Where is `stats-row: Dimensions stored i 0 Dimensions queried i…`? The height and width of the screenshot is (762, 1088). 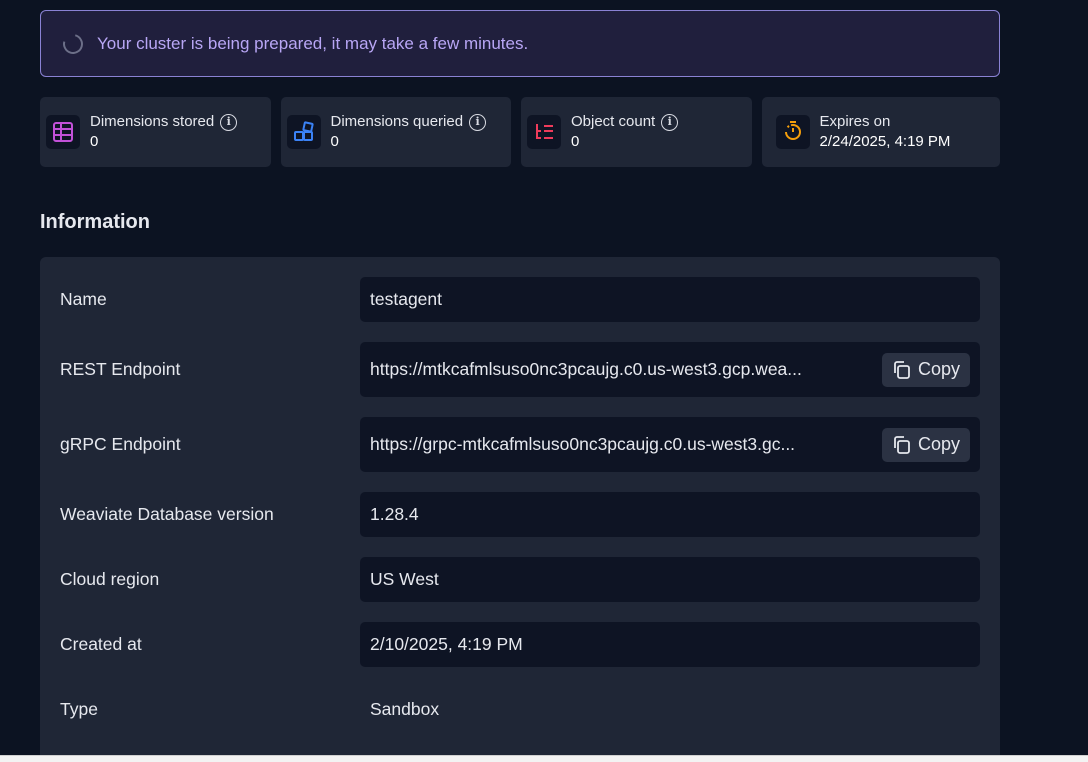
stats-row: Dimensions stored i 0 Dimensions queried i… is located at coordinates (520, 132).